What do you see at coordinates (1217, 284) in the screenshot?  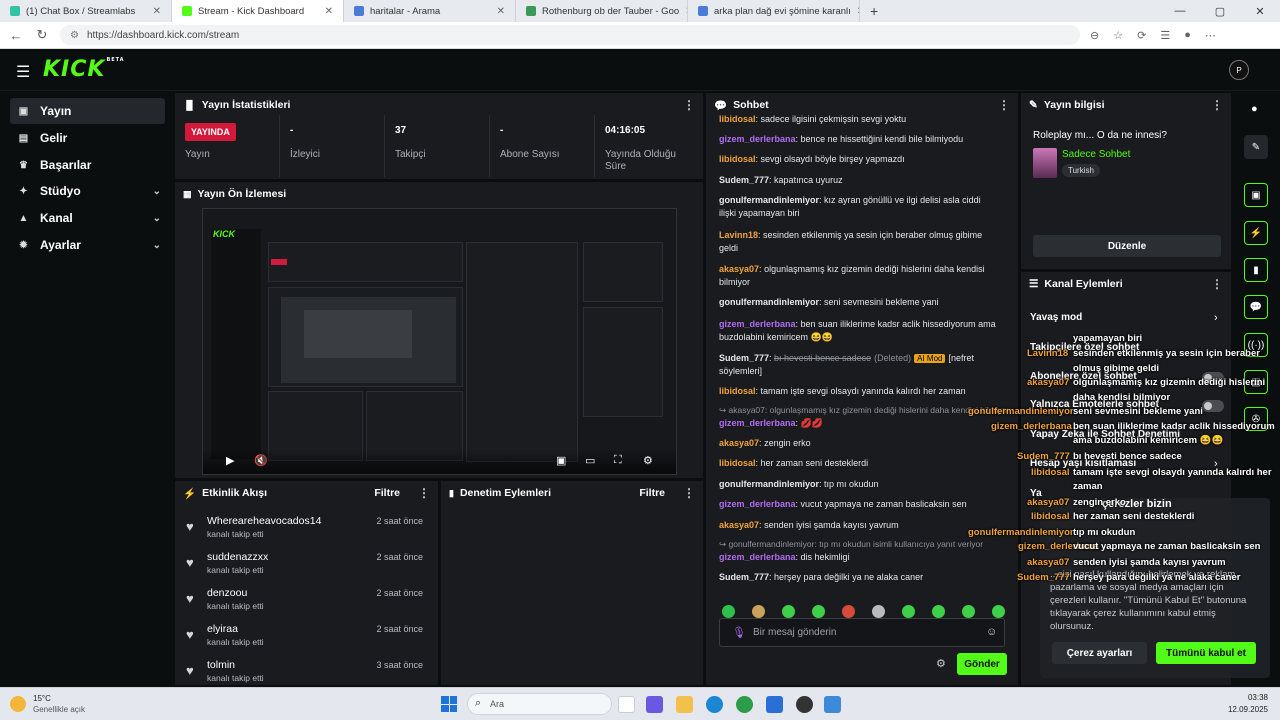 I see `channel-actions-more-icon: ⋮` at bounding box center [1217, 284].